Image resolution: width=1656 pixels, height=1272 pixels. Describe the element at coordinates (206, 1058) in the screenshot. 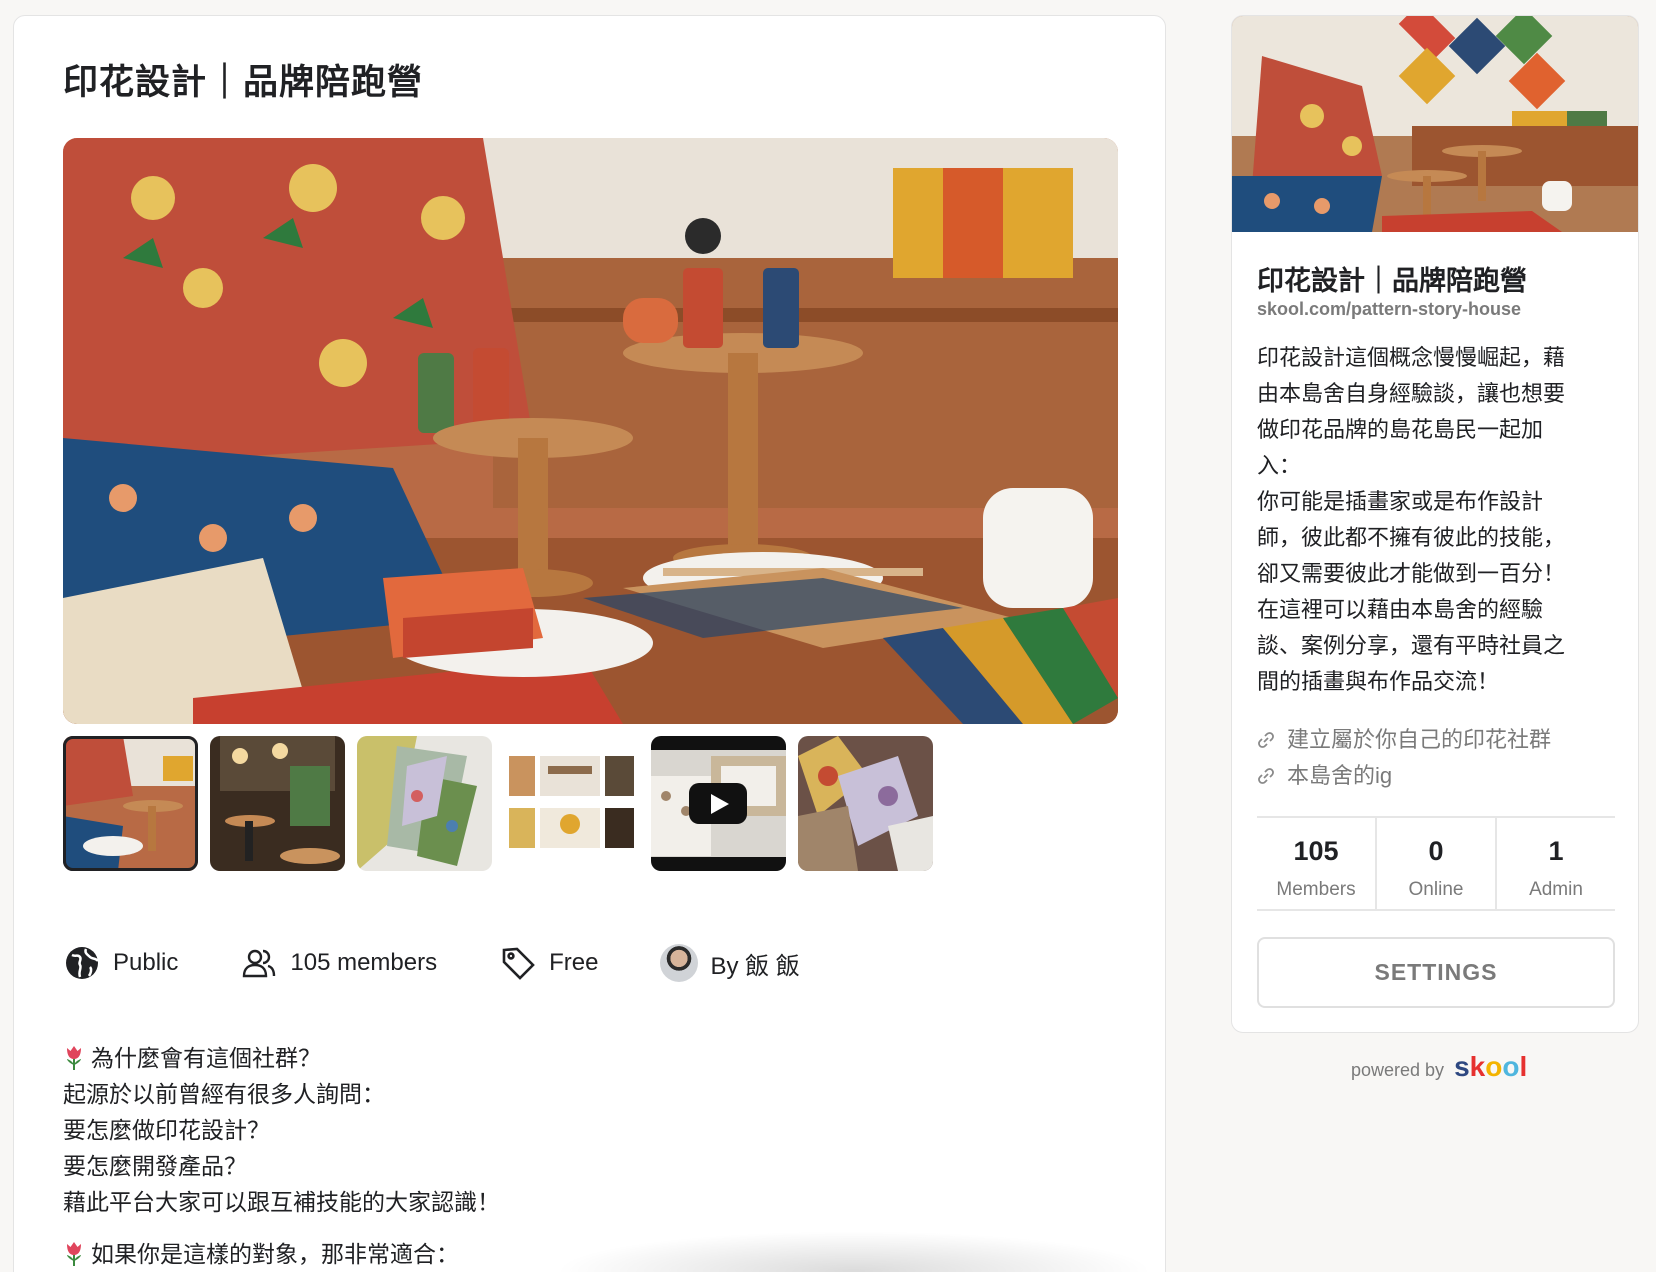

I see `description-line-text: 為什麼會有這個社群？` at that location.